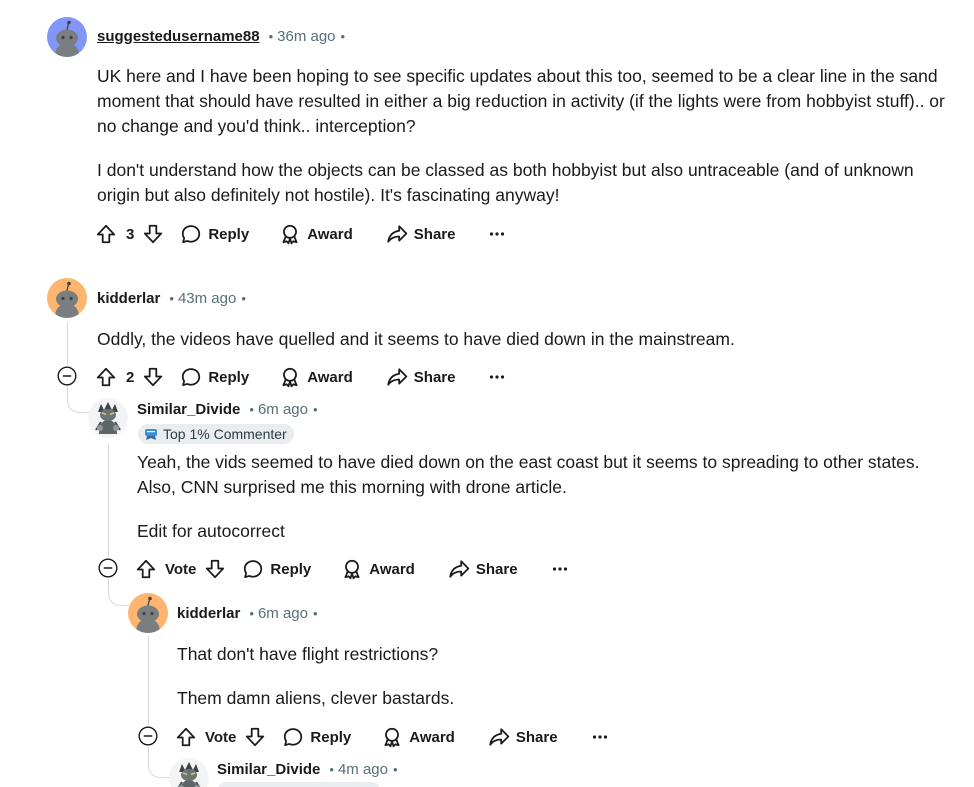  Describe the element at coordinates (316, 698) in the screenshot. I see `comment-paragraph: Them damn aliens, clever bastards.` at that location.